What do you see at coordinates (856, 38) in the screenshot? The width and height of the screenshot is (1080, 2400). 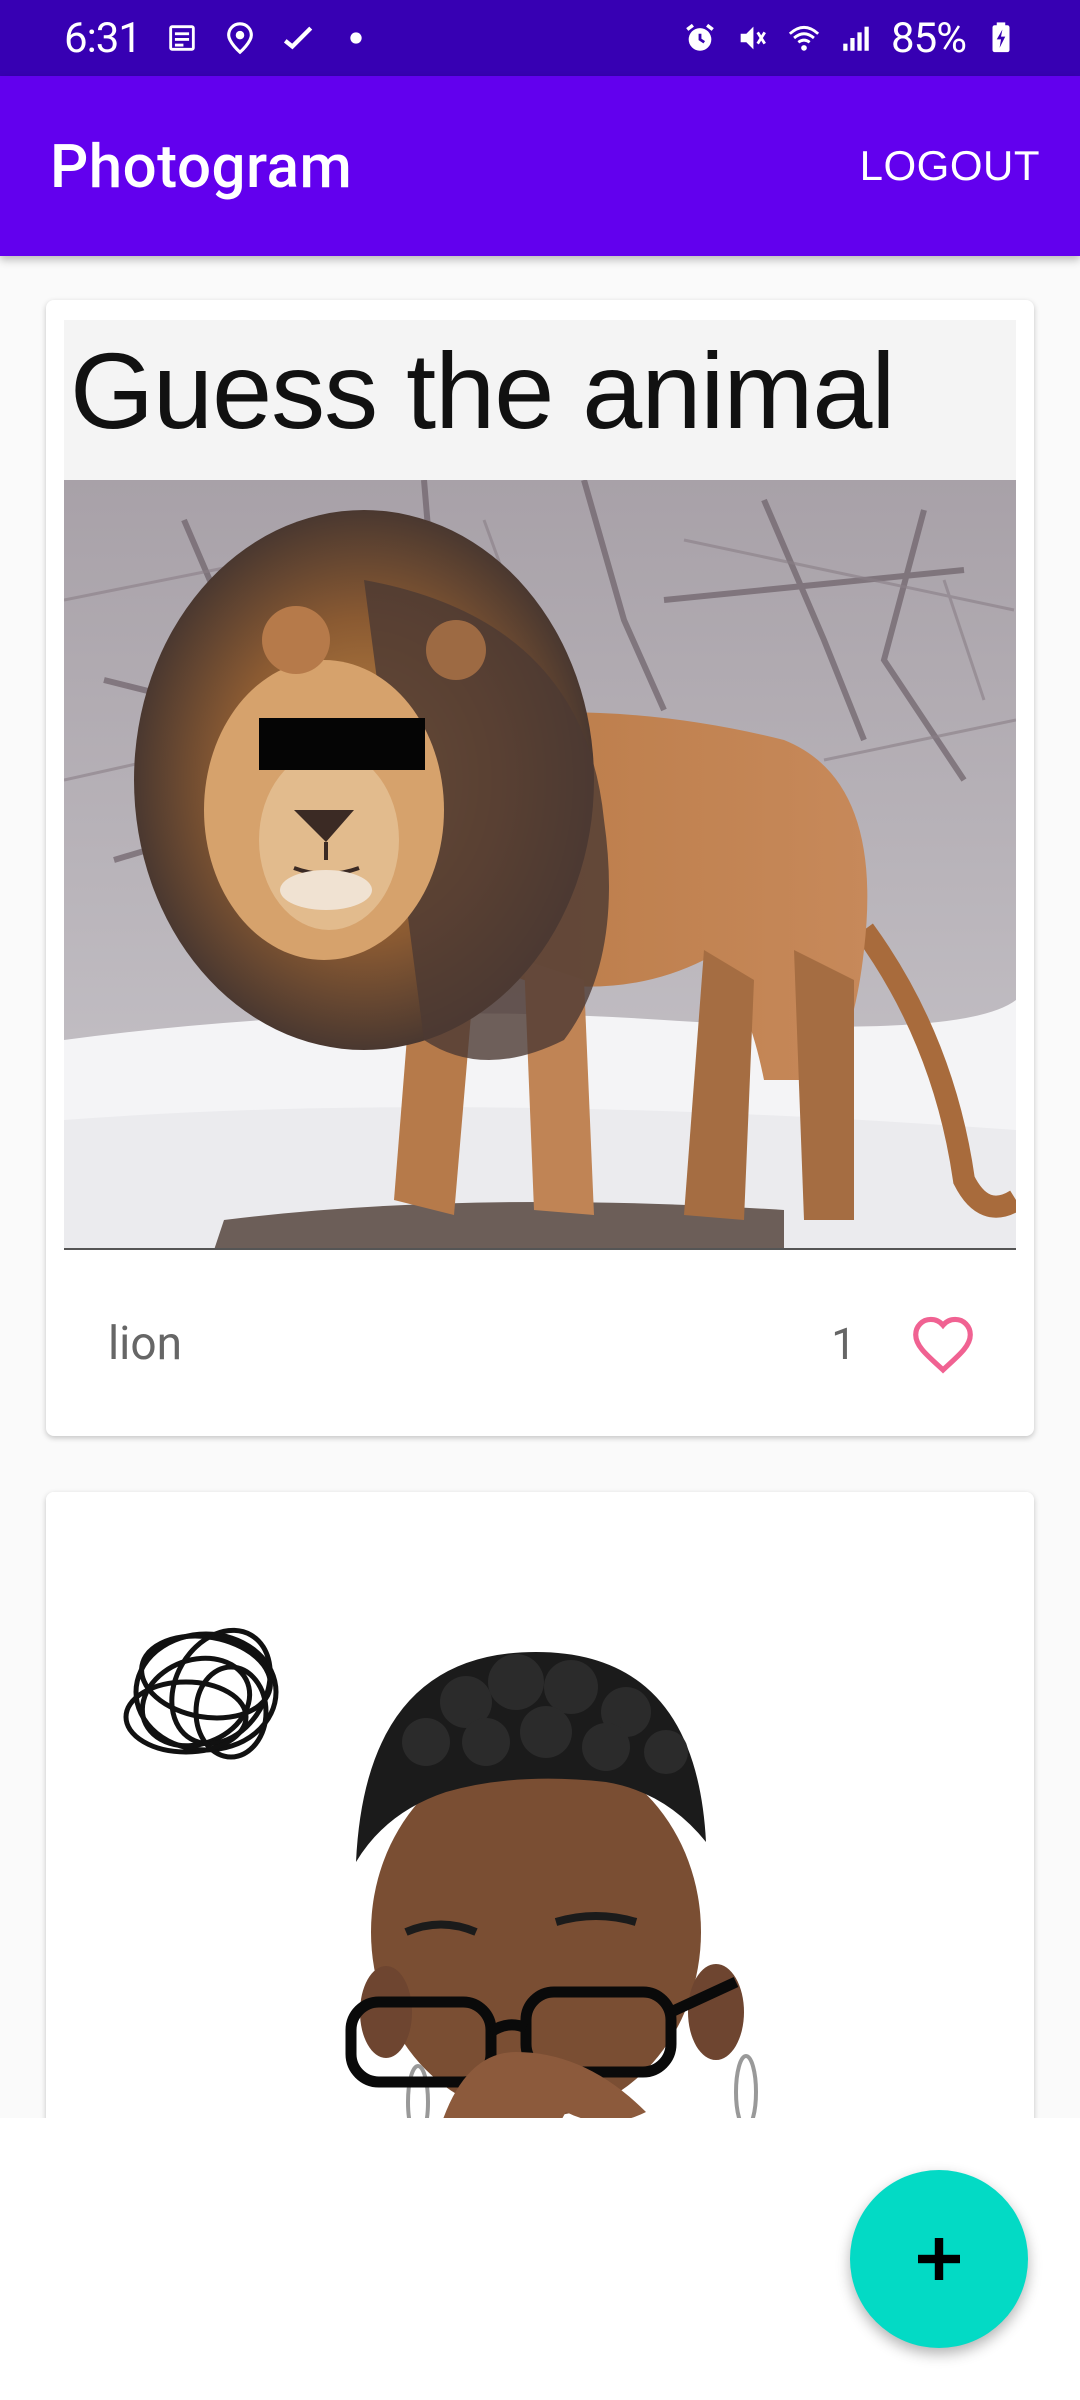 I see `signal-icon` at bounding box center [856, 38].